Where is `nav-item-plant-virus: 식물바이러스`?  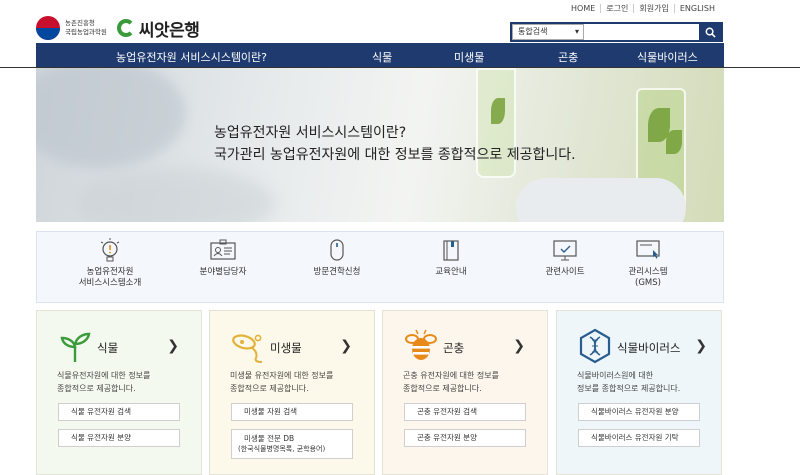
nav-item-plant-virus: 식물바이러스 is located at coordinates (667, 57).